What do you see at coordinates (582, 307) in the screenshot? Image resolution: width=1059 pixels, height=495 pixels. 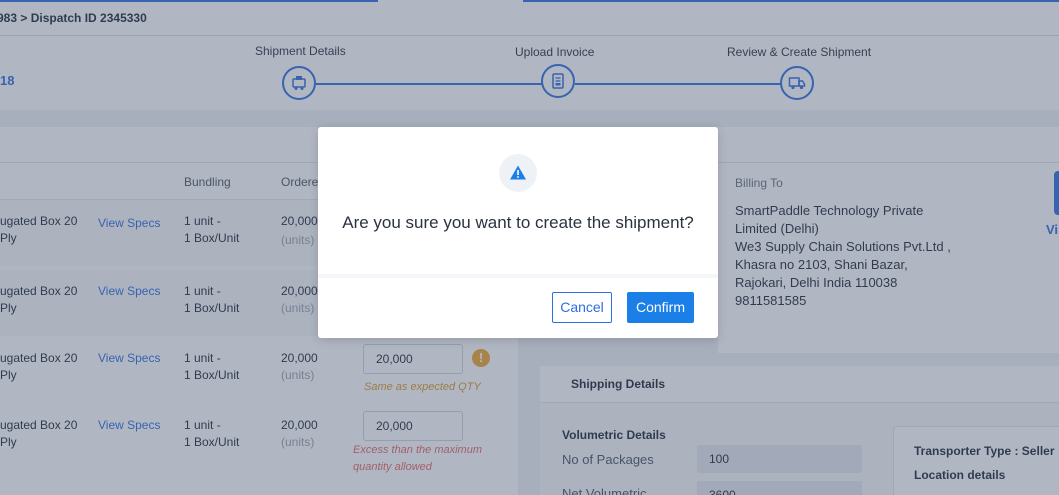 I see `cancel-button: Cancel` at bounding box center [582, 307].